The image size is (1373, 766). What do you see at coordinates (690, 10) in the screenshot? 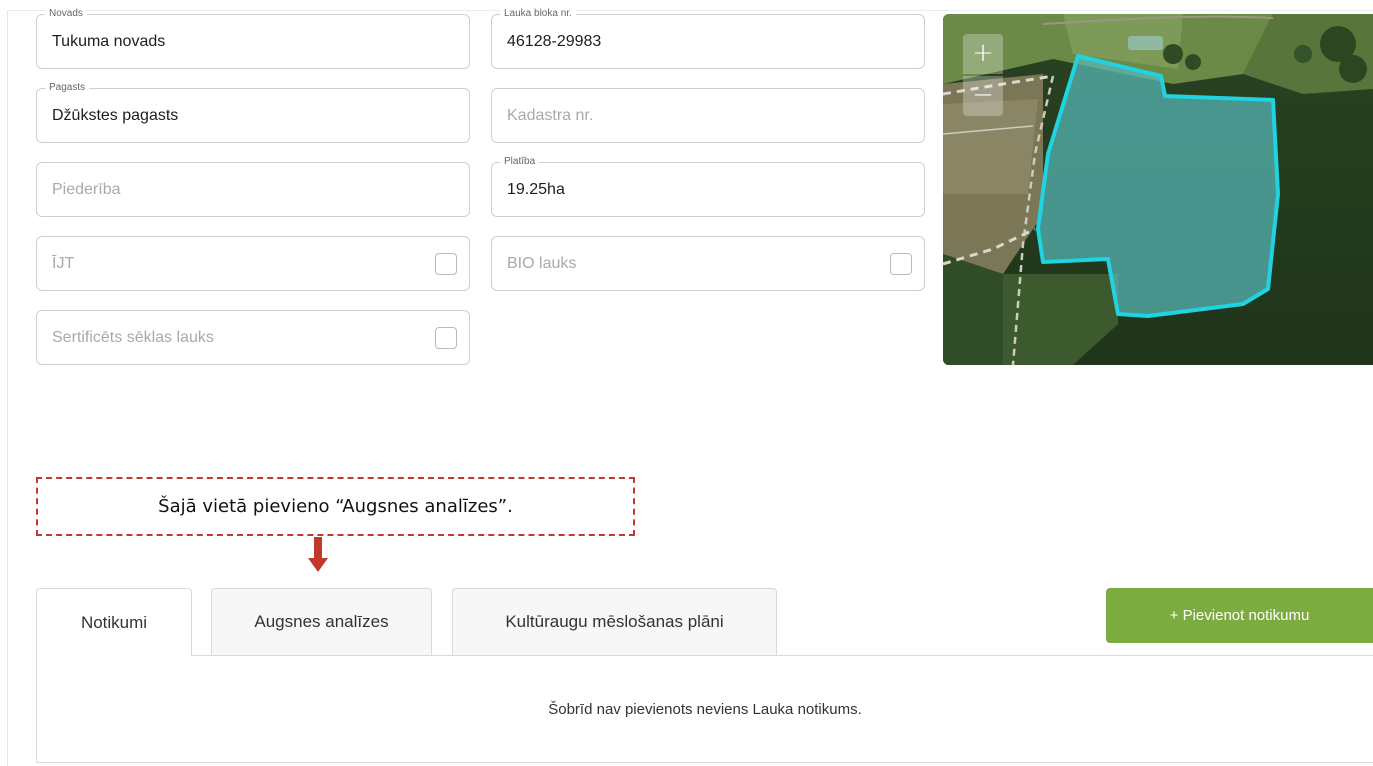
I see `page-top-border` at bounding box center [690, 10].